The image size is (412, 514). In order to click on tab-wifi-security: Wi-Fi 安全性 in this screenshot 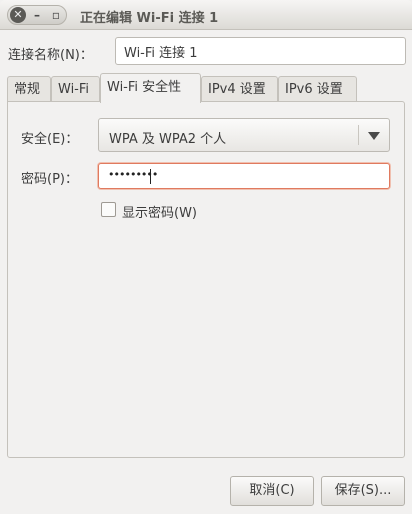, I will do `click(150, 88)`.